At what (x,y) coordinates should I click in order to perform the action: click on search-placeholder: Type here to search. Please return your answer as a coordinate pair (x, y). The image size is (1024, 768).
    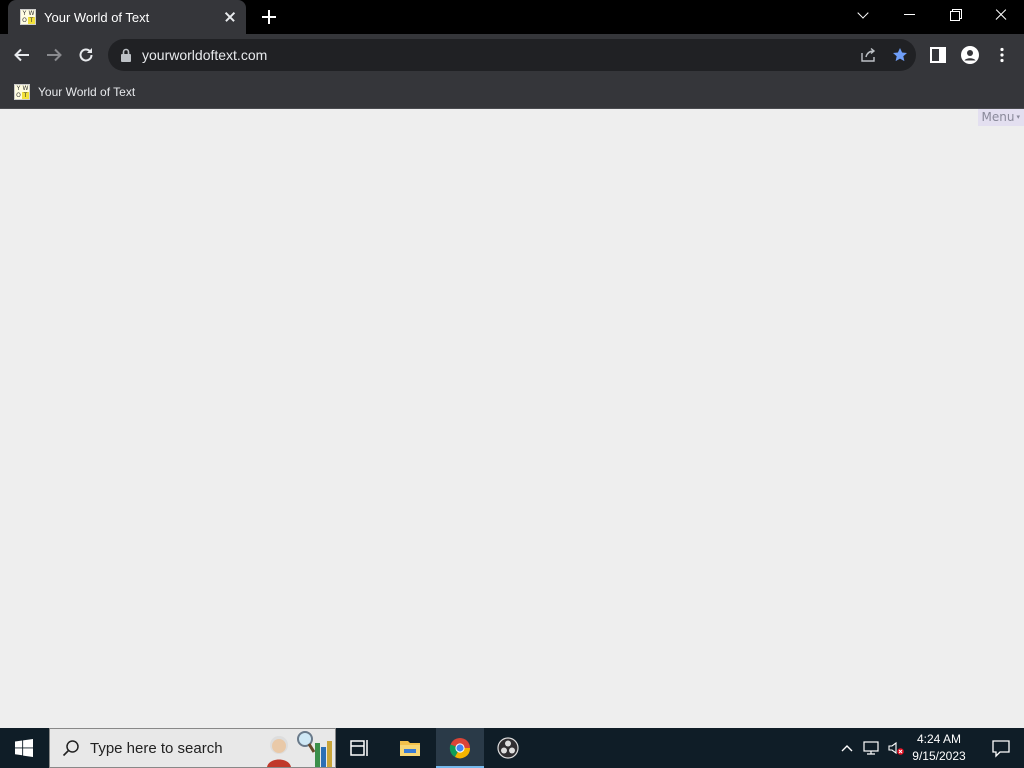
    Looking at the image, I should click on (156, 748).